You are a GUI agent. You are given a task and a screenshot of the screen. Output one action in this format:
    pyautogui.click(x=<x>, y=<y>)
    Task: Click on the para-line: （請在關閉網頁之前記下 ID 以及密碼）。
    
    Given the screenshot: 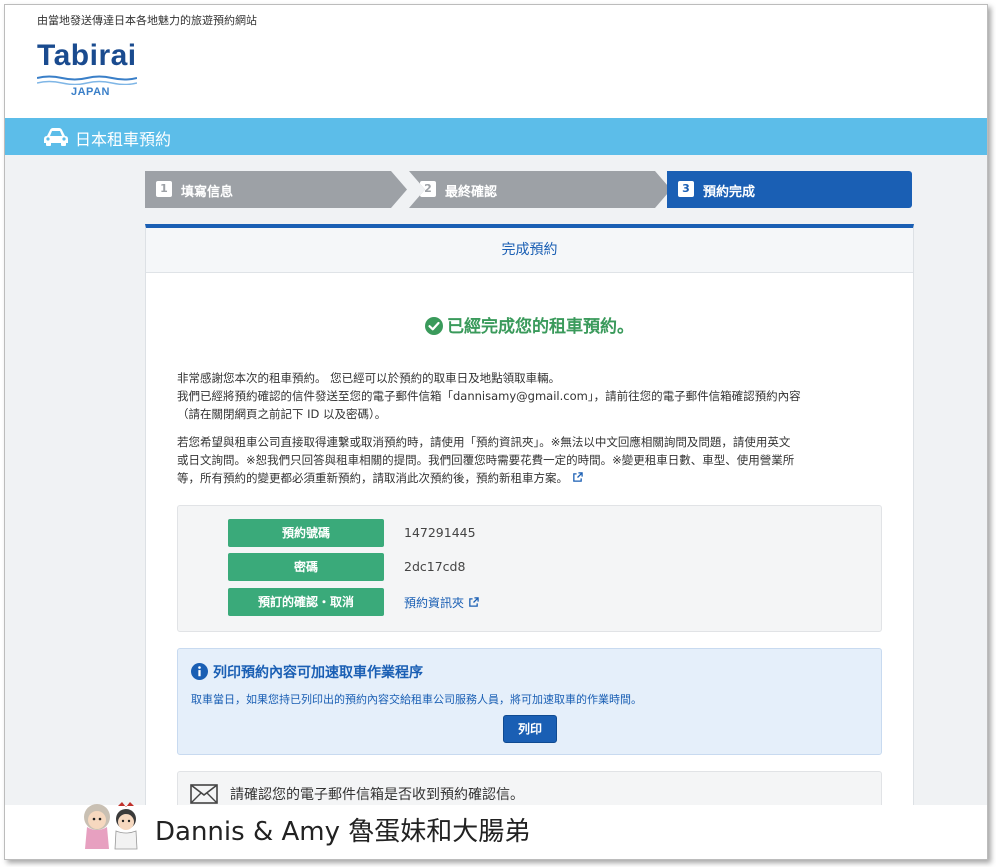 What is the action you would take?
    pyautogui.click(x=282, y=414)
    